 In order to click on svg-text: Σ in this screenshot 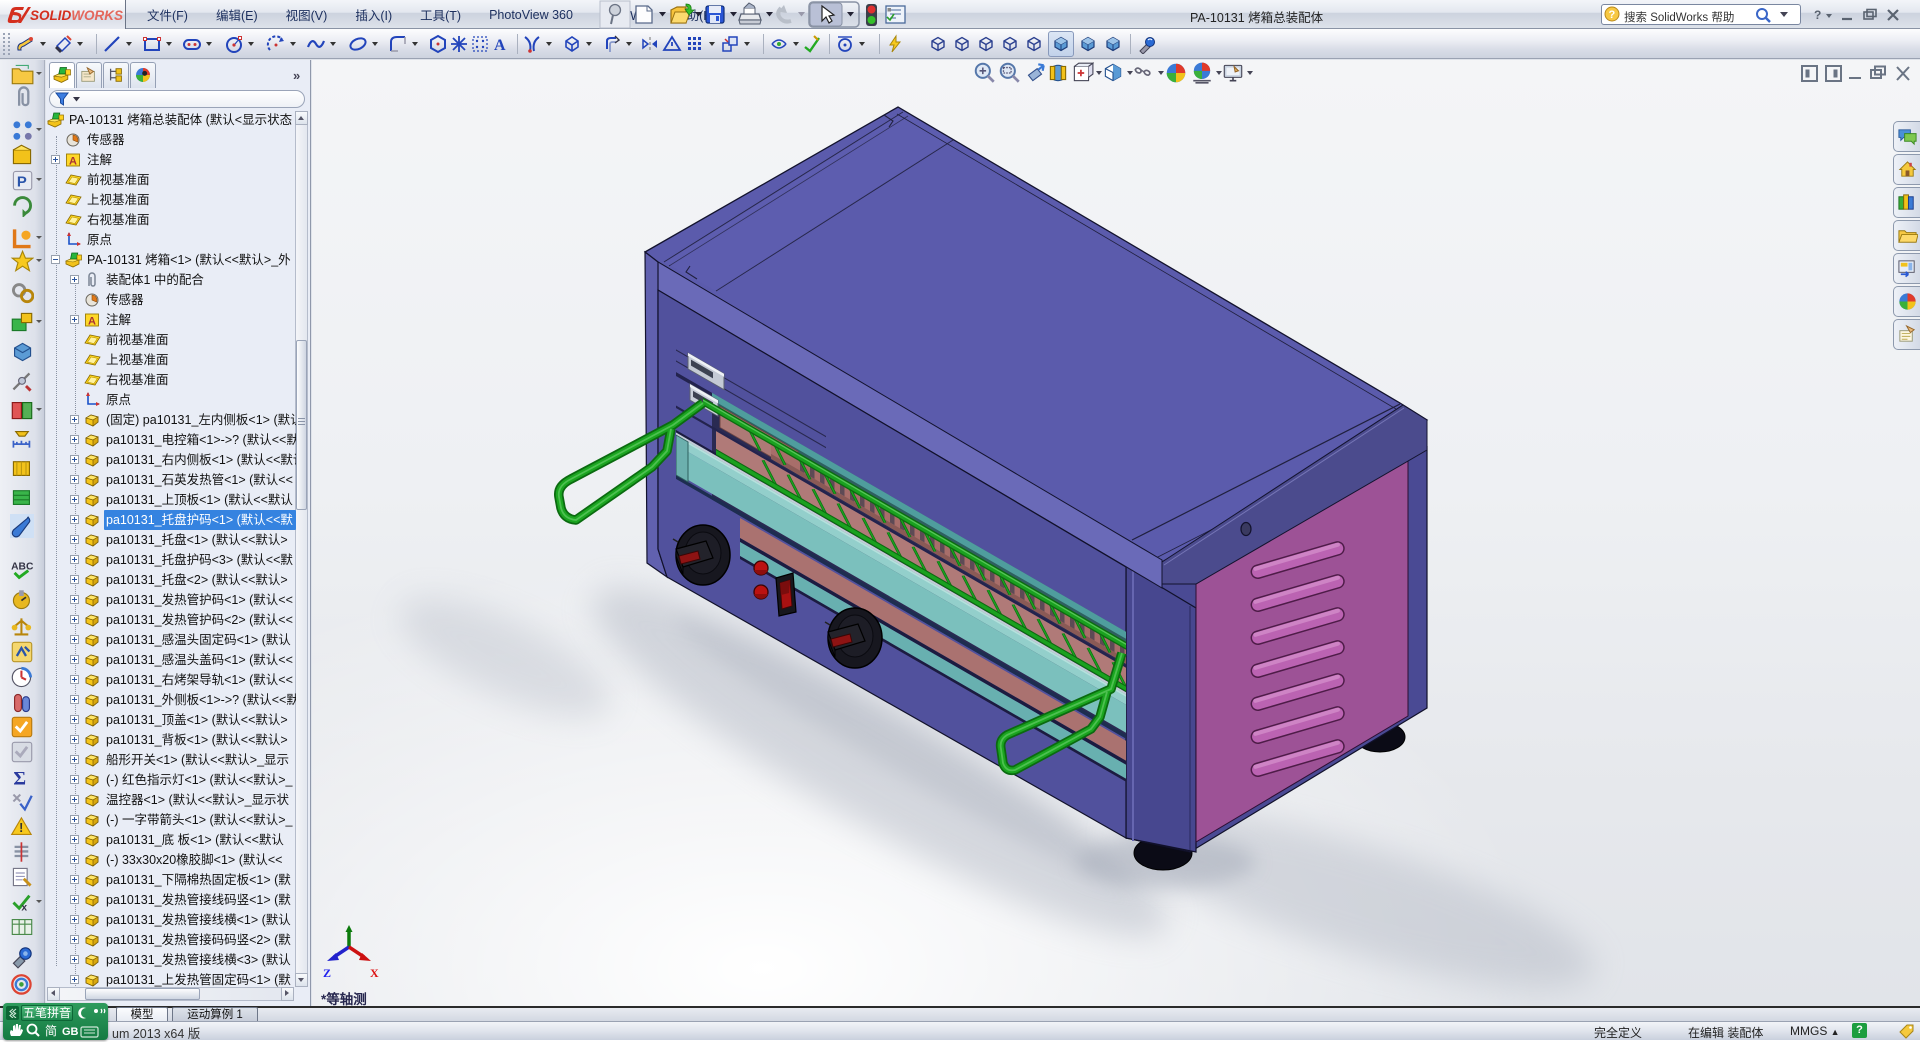, I will do `click(19, 778)`.